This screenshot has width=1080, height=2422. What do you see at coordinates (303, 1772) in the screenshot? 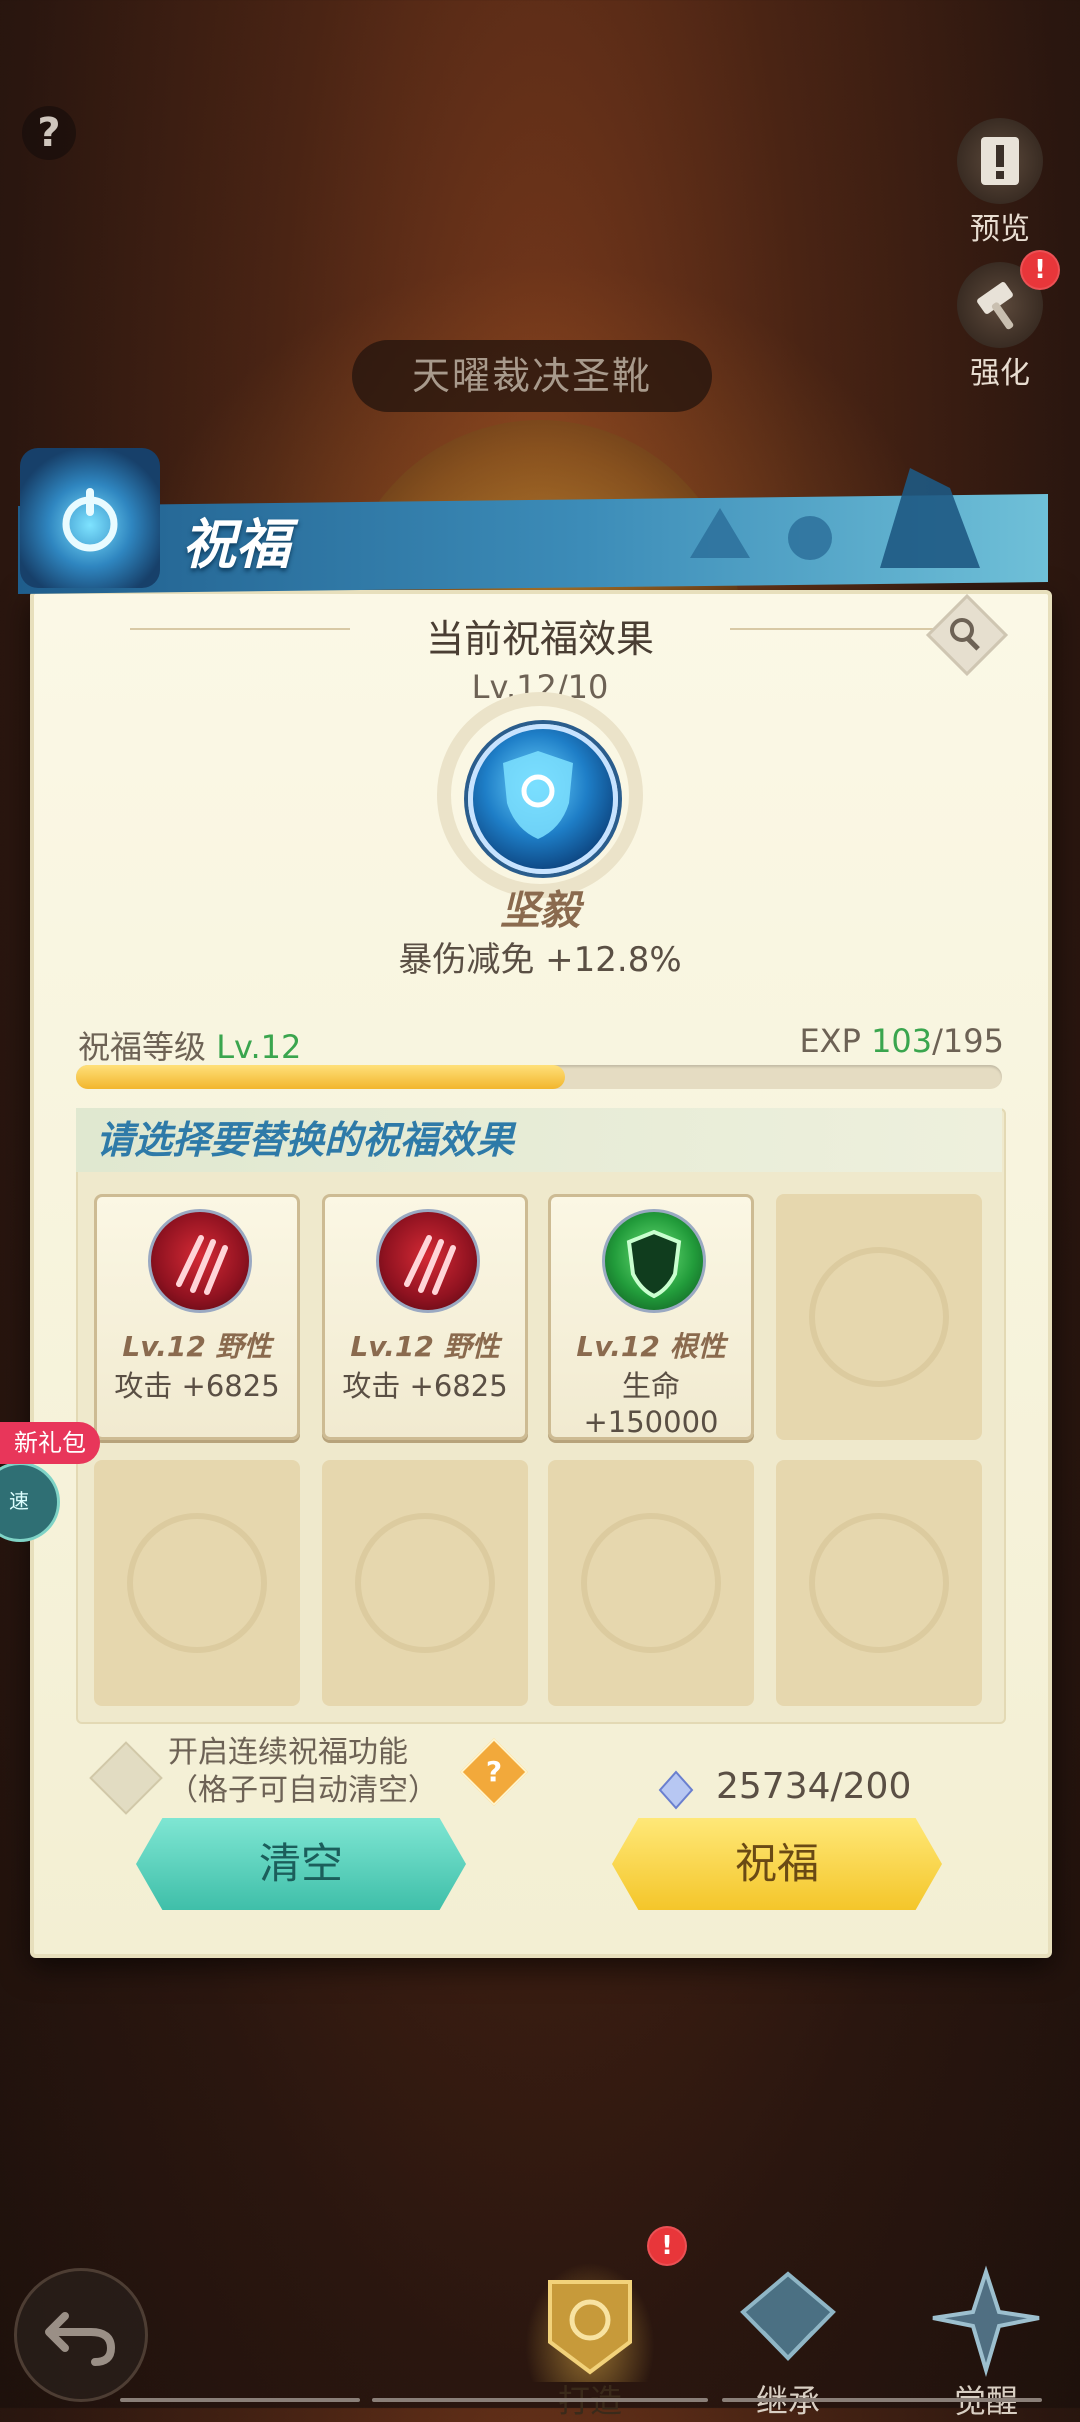
I see `auto-bless-label: 开启连续祝福功能 （格子可自动清空）` at bounding box center [303, 1772].